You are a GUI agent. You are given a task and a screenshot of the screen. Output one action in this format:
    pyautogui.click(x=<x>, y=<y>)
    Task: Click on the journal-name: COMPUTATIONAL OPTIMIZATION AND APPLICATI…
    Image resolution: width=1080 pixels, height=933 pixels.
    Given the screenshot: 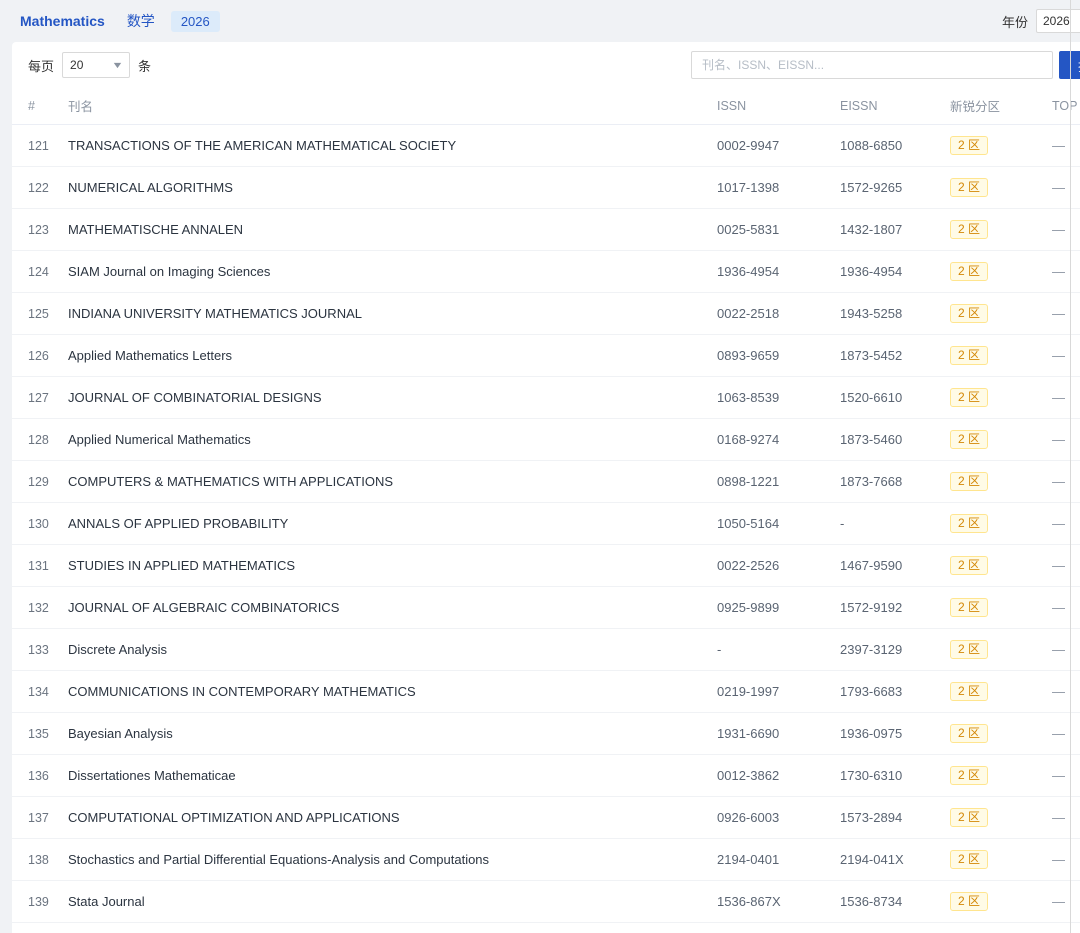 What is the action you would take?
    pyautogui.click(x=386, y=817)
    